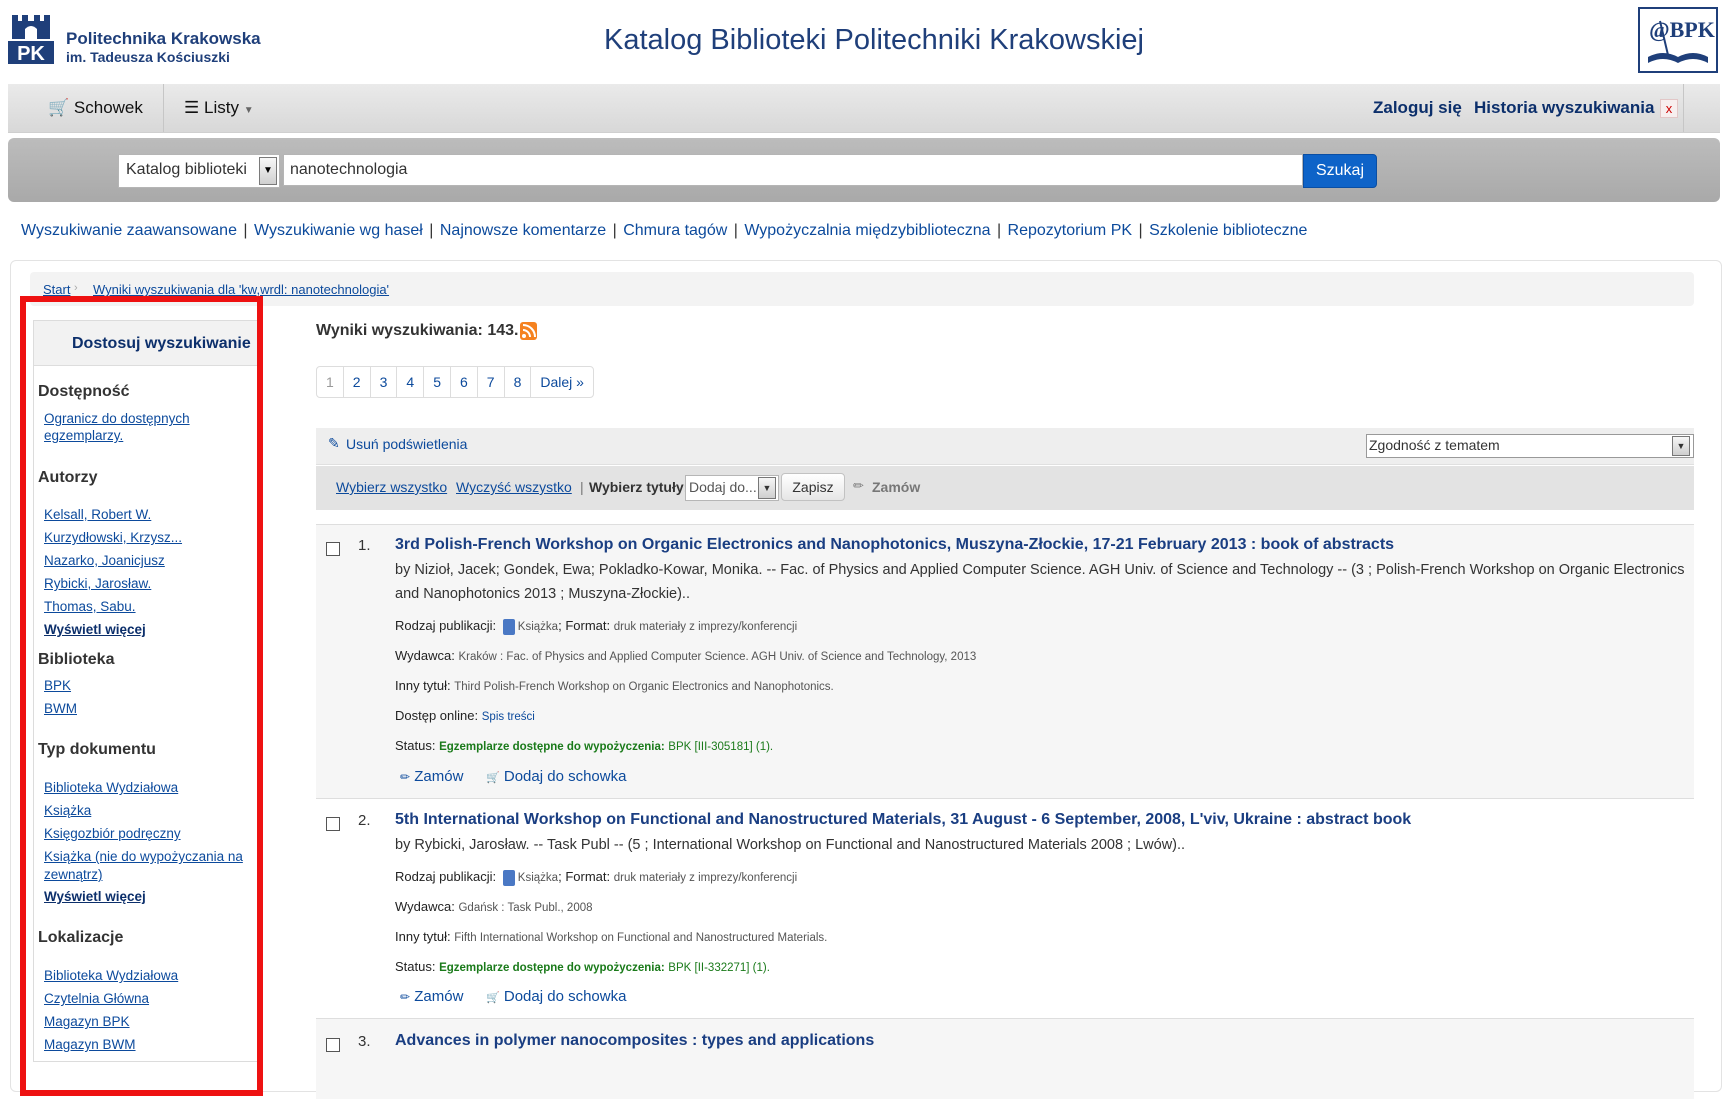  What do you see at coordinates (417, 330) in the screenshot?
I see `results-count: Wyniki wyszukiwania: 143.` at bounding box center [417, 330].